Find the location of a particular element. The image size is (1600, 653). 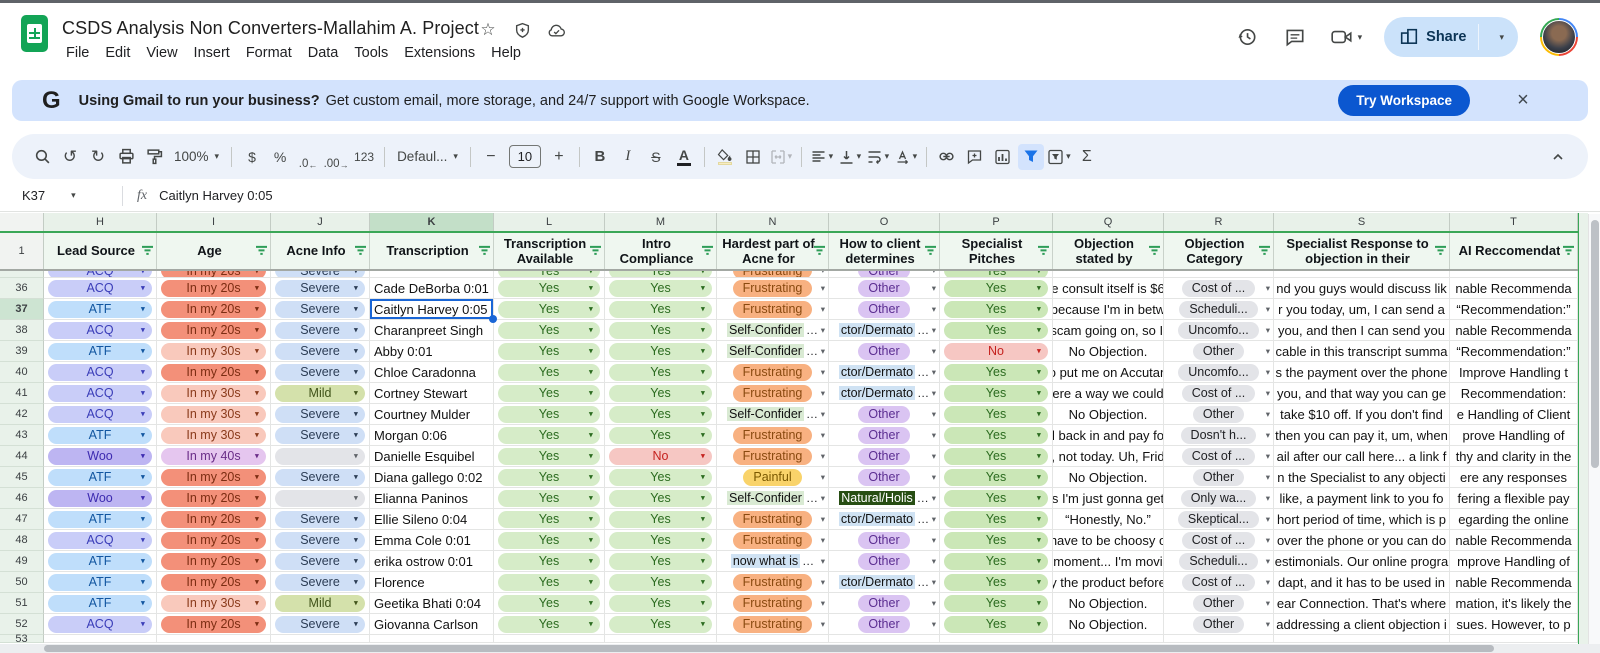

cell-R51: Other ▾ is located at coordinates (1219, 603).